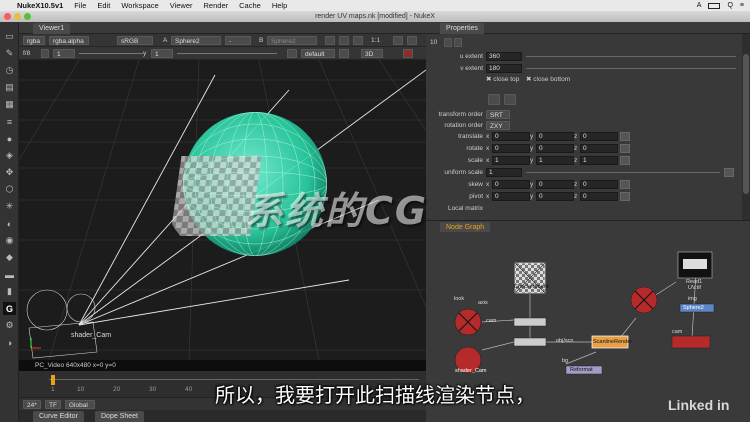 The width and height of the screenshot is (750, 422). I want to click on tab-viewer1: Viewer1, so click(52, 28).